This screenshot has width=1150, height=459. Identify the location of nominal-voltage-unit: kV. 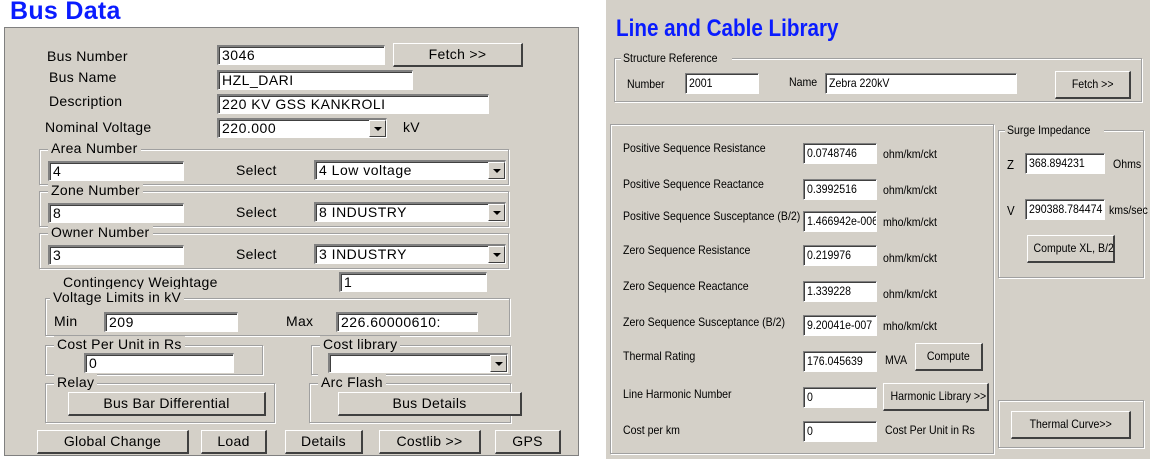
(411, 127).